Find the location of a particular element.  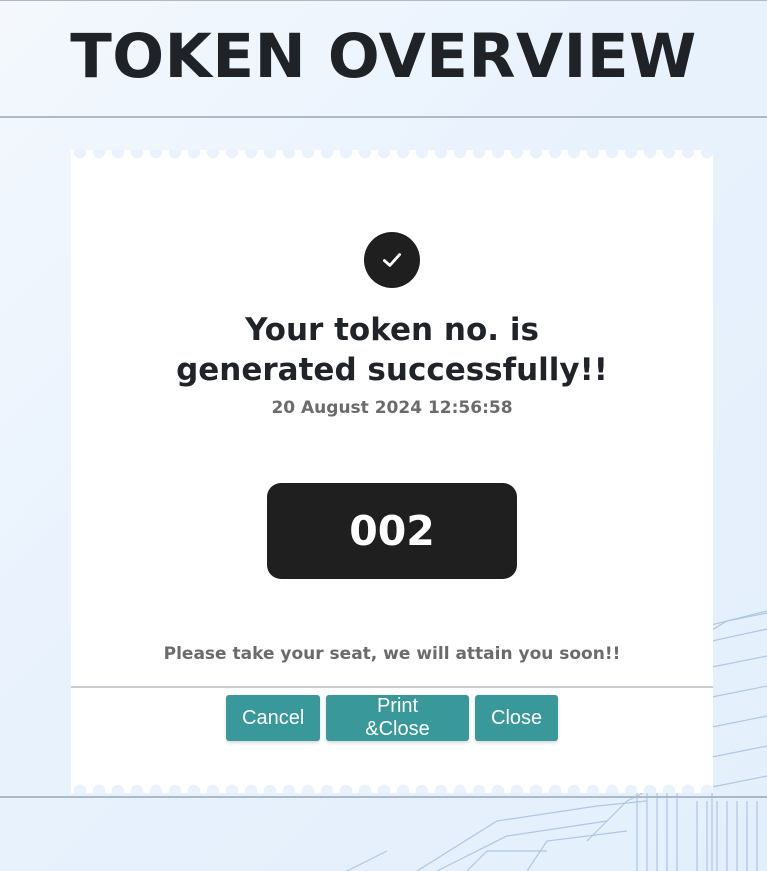

checkmark-icon is located at coordinates (392, 260).